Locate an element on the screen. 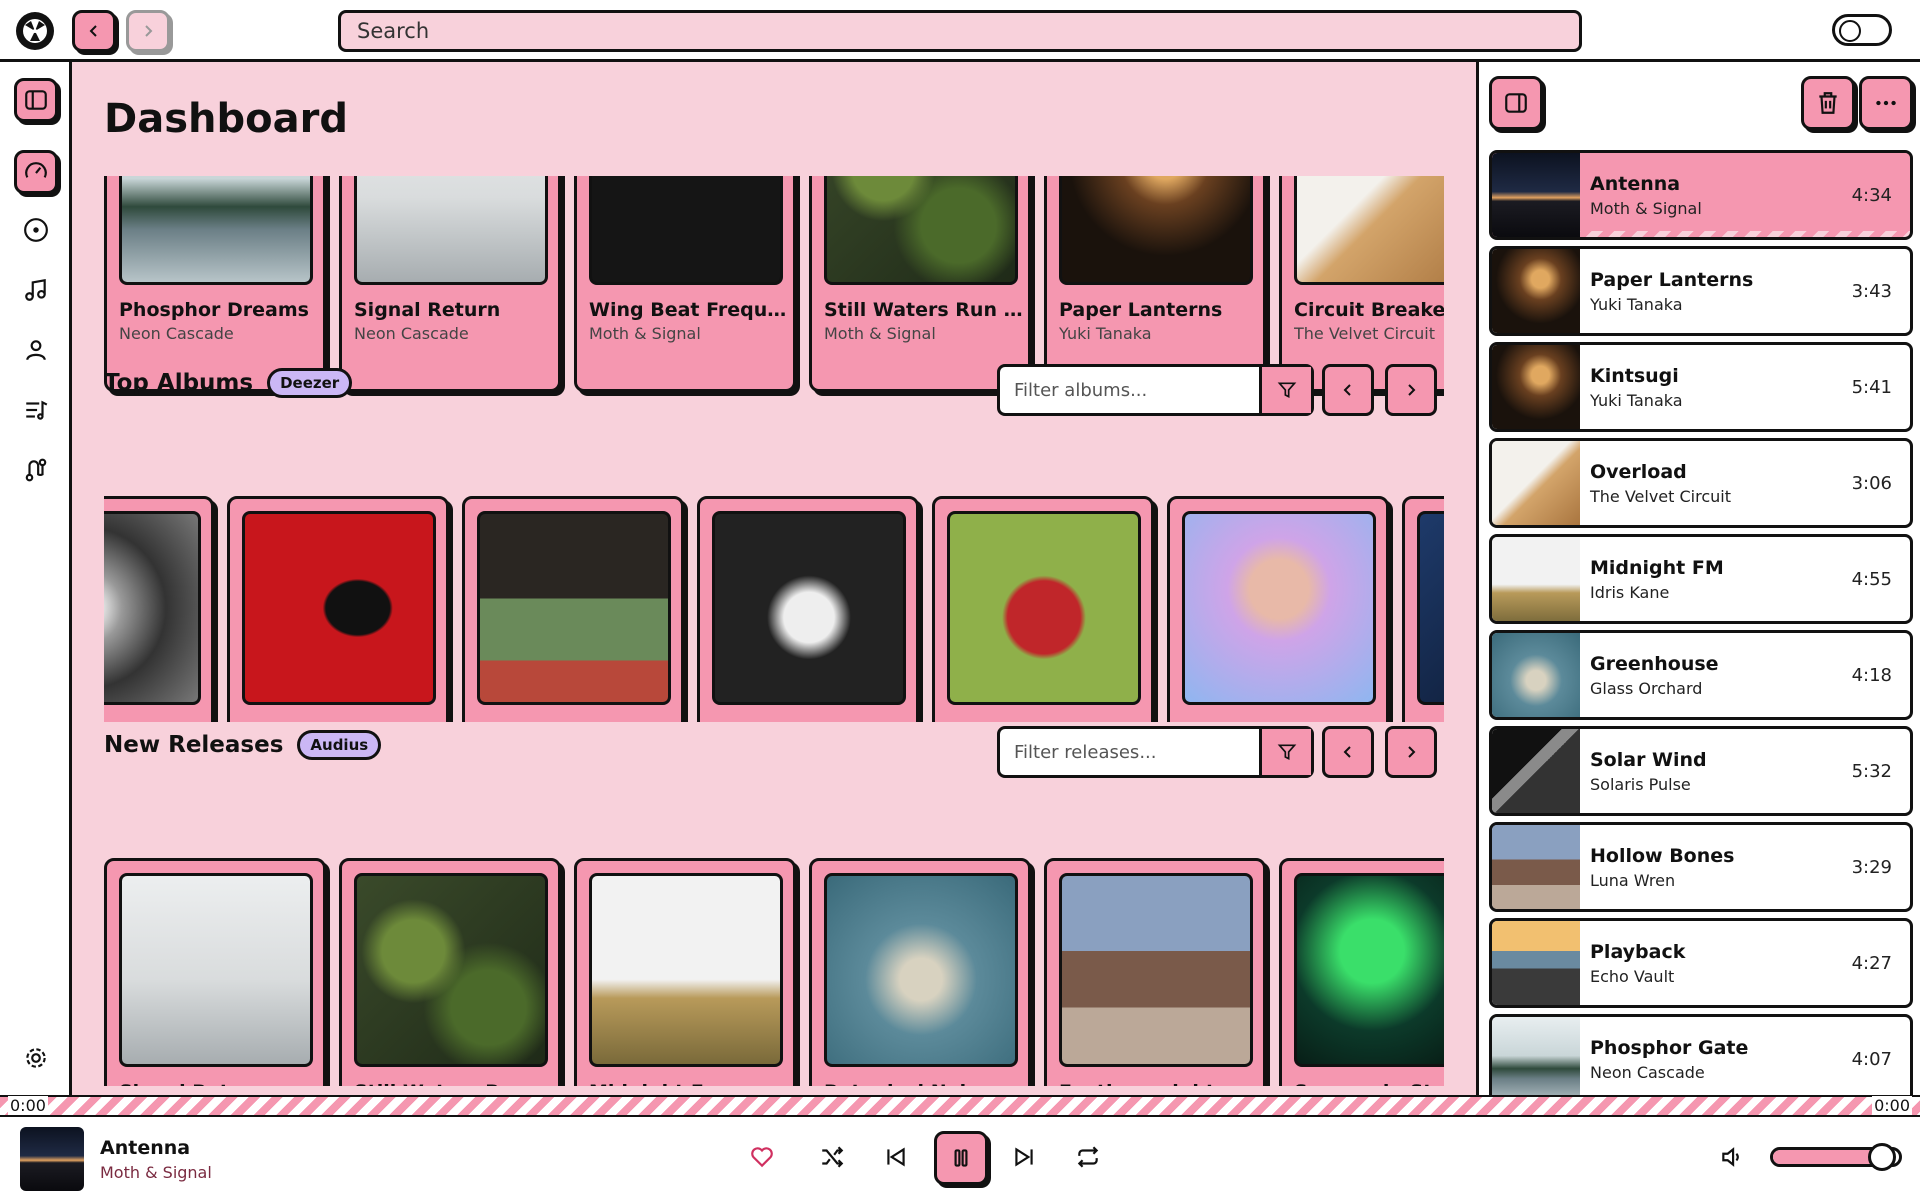 This screenshot has height=1200, width=1920. nav-playlists is located at coordinates (36, 410).